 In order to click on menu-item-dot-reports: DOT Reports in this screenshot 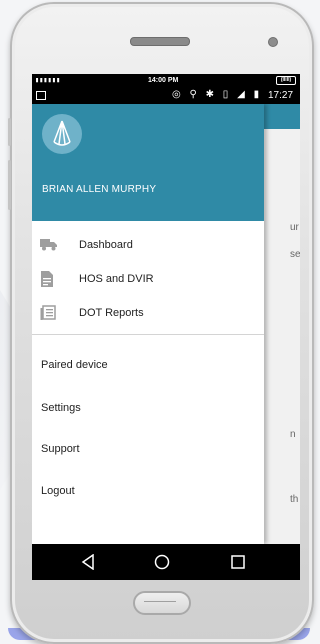, I will do `click(148, 312)`.